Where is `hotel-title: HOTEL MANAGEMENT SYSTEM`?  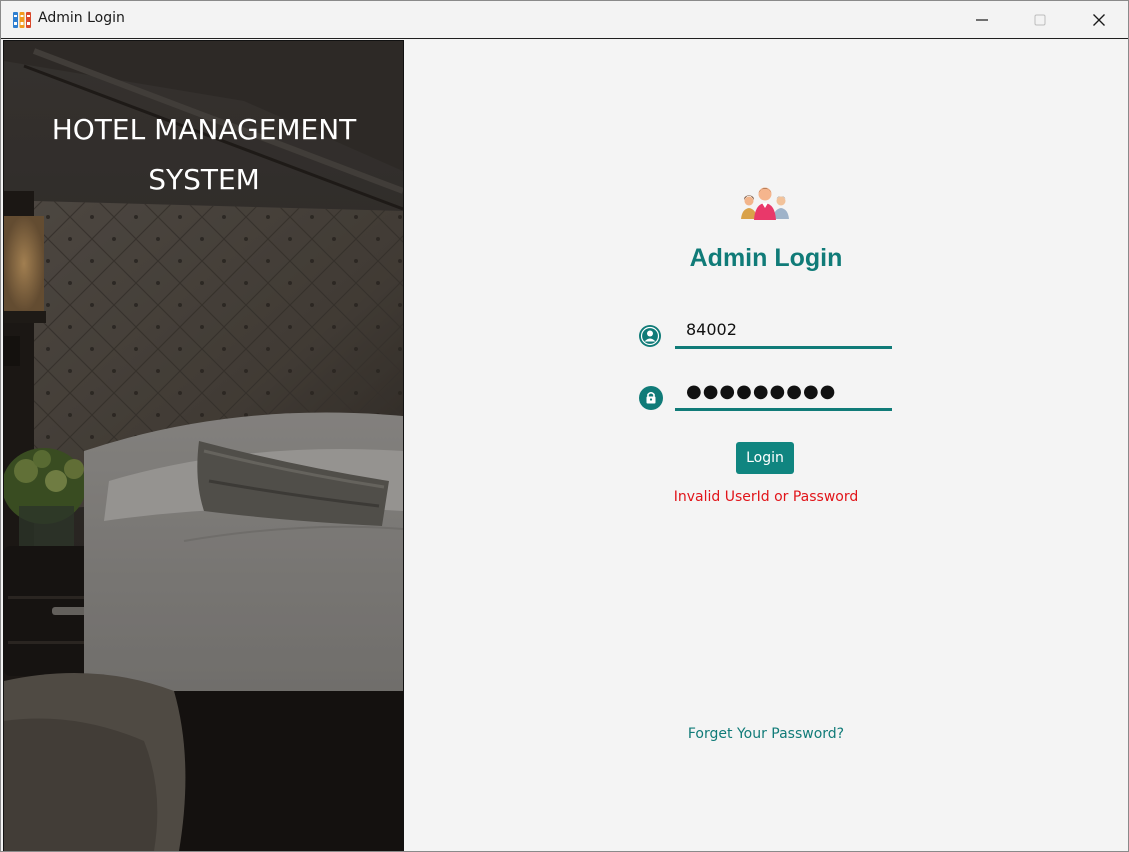
hotel-title: HOTEL MANAGEMENT SYSTEM is located at coordinates (203, 155).